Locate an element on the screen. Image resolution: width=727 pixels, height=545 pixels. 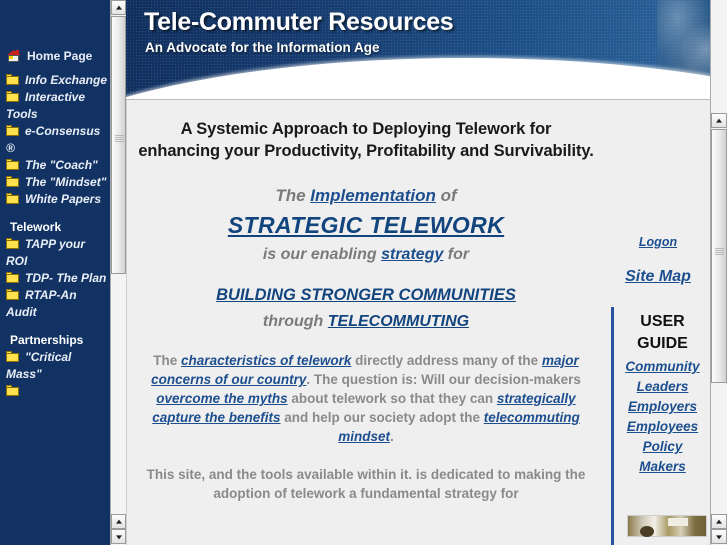
logon-link: Logon is located at coordinates (658, 242).